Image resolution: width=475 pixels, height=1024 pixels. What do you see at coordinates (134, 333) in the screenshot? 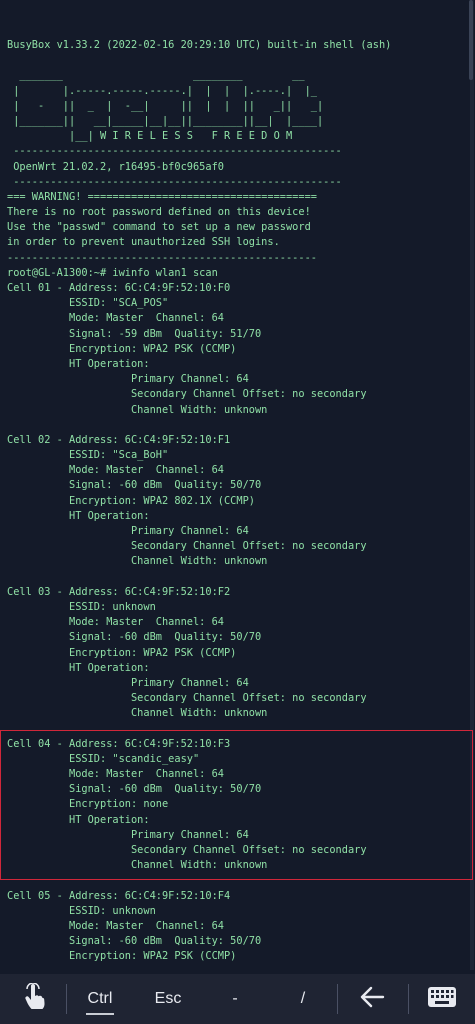
I see `terminal-line: Signal: -59 dBm Quality: 51/70` at bounding box center [134, 333].